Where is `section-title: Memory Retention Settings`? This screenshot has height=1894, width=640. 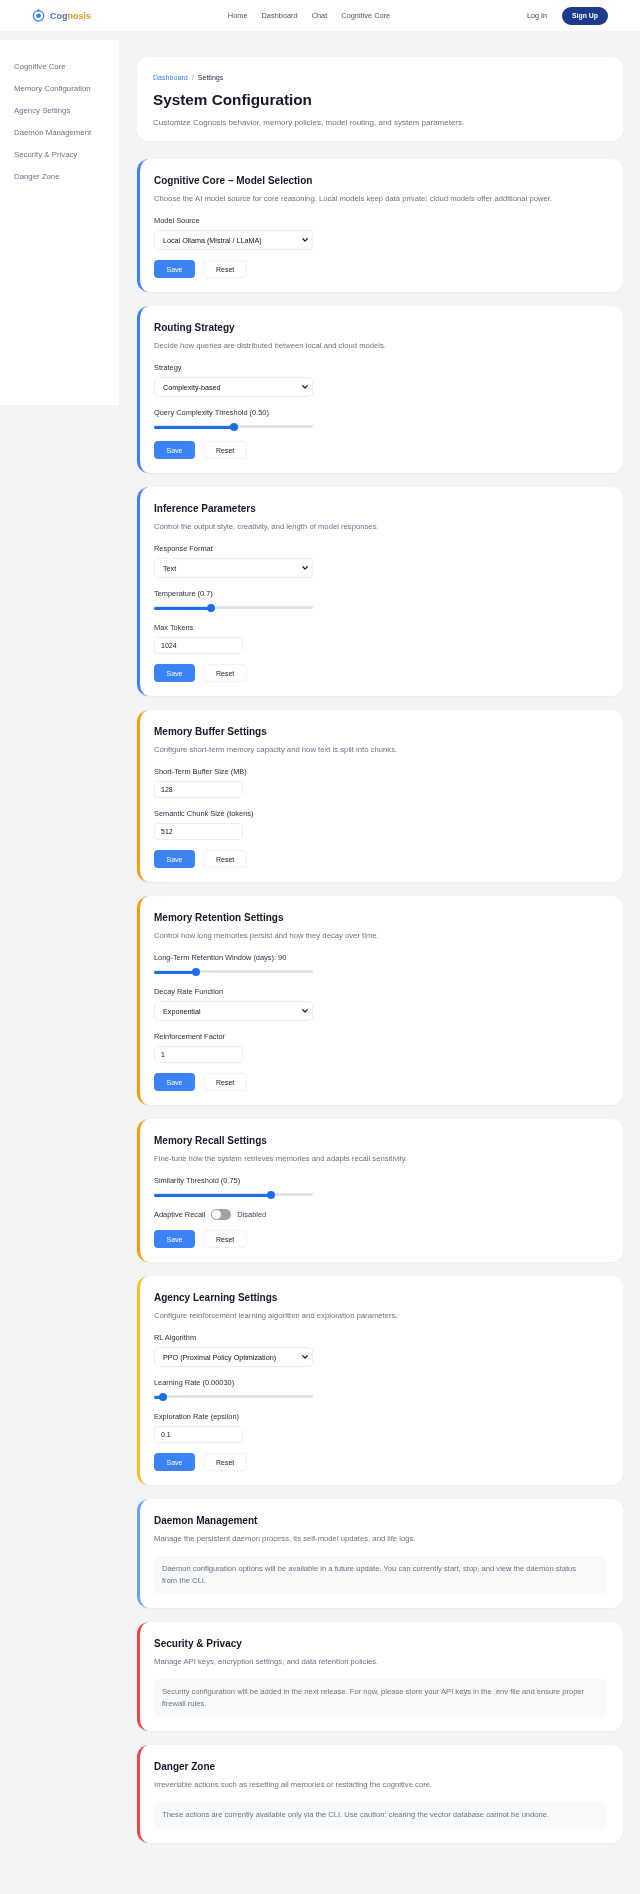 section-title: Memory Retention Settings is located at coordinates (219, 918).